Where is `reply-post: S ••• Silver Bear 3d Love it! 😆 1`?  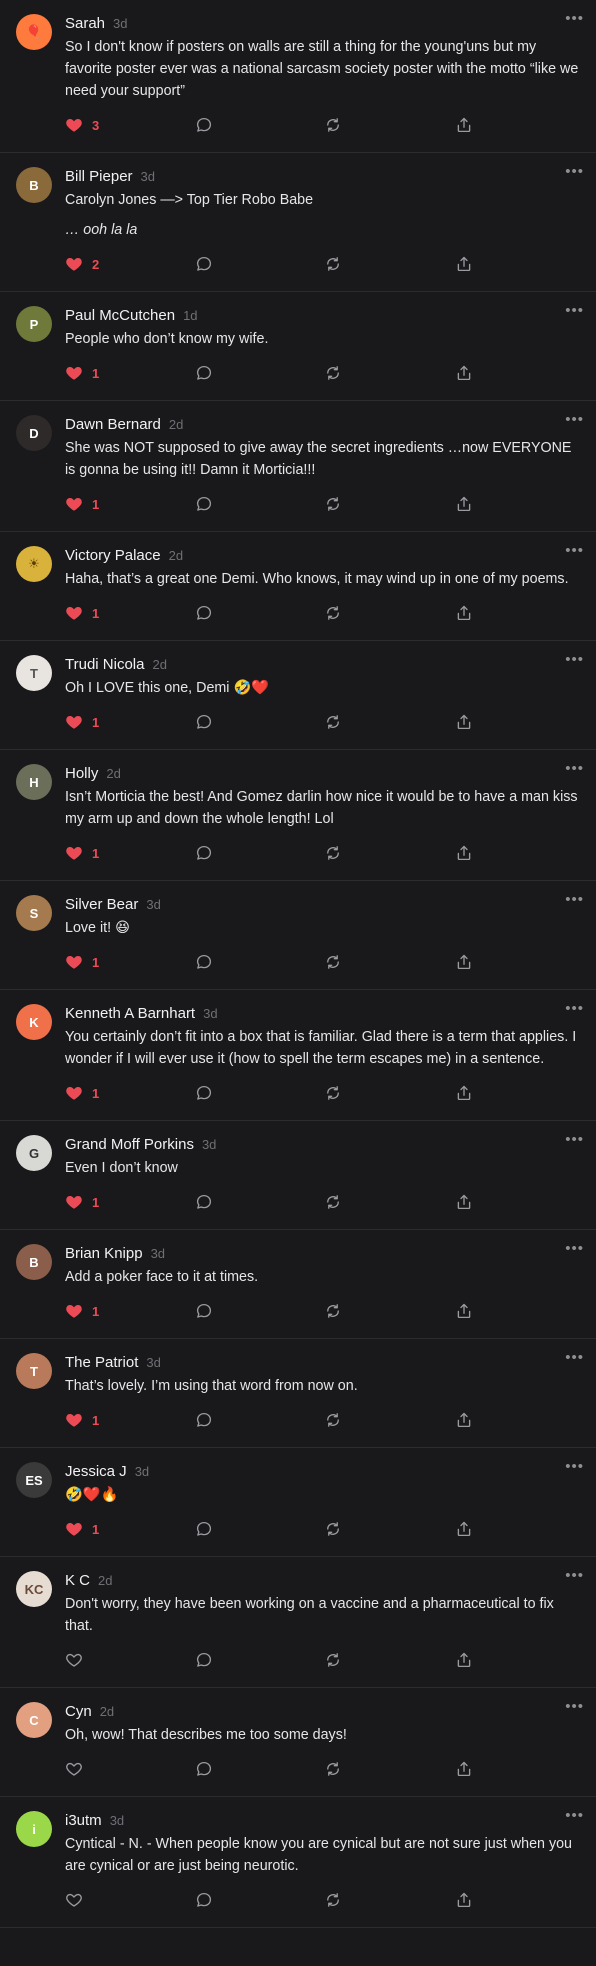 reply-post: S ••• Silver Bear 3d Love it! 😆 1 is located at coordinates (298, 935).